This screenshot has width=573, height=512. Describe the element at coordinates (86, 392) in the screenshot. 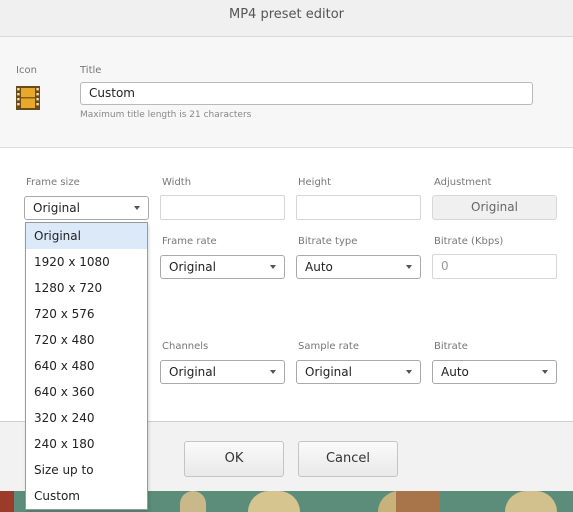

I see `dropdown-item-640x360: 640 x 360` at that location.